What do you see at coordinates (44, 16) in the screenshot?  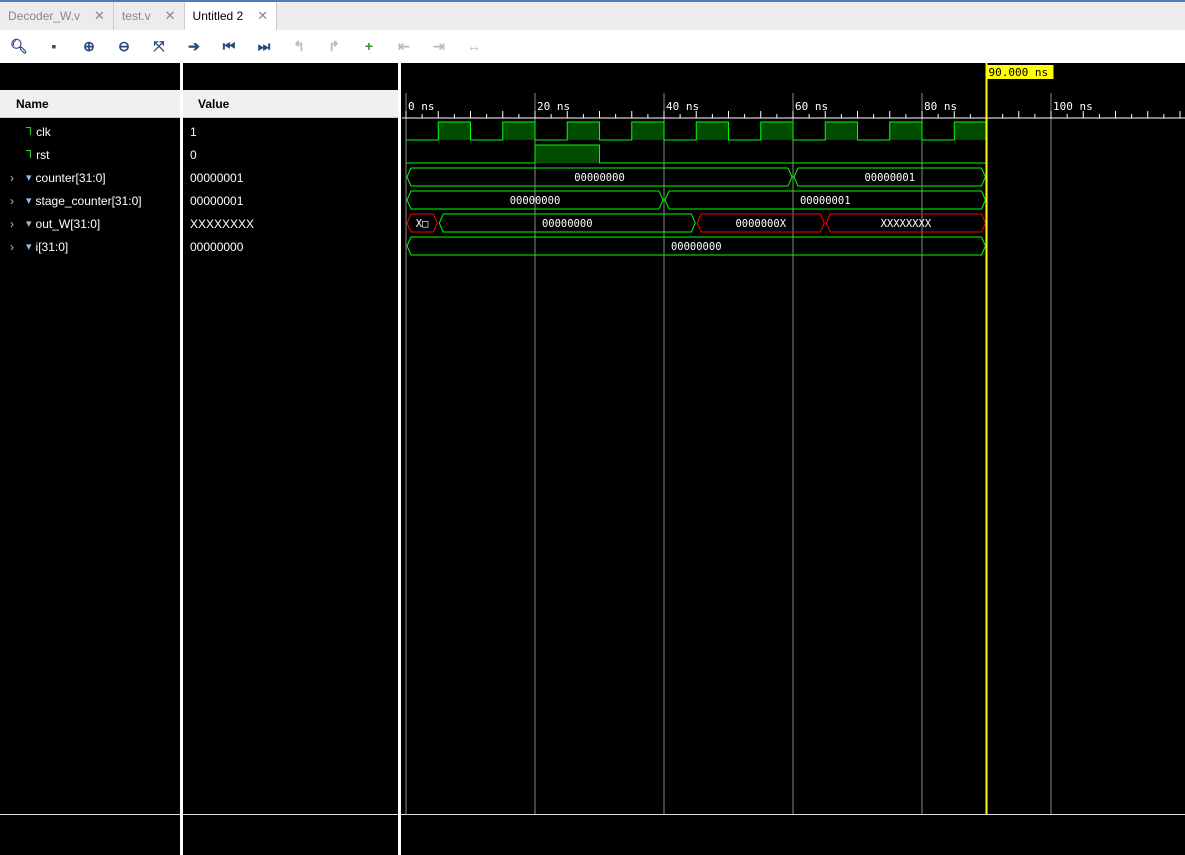 I see `tab-label: Decoder_W.v` at bounding box center [44, 16].